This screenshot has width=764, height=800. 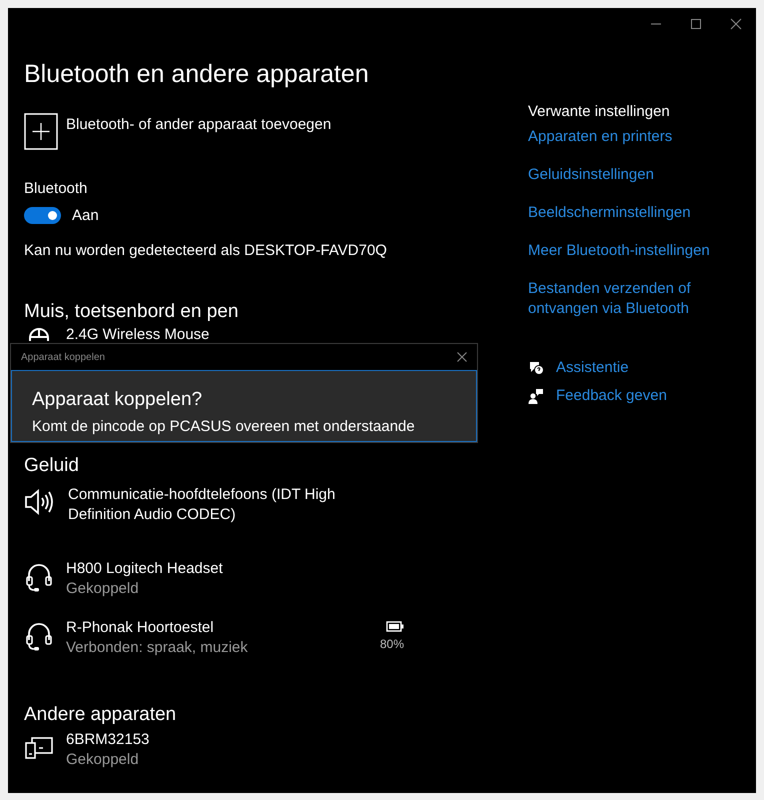 I want to click on settings-link: Bestanden verzenden of ontvangen via Bluetooth, so click(x=628, y=299).